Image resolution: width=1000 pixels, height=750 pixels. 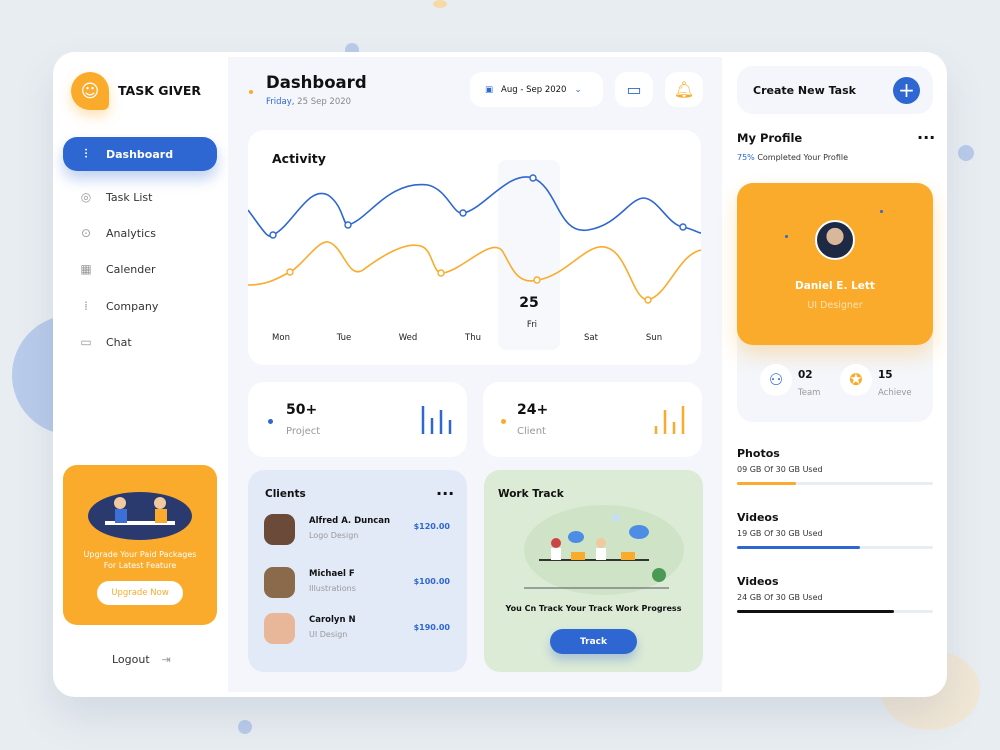 What do you see at coordinates (86, 306) in the screenshot?
I see `company-icon: ⁞` at bounding box center [86, 306].